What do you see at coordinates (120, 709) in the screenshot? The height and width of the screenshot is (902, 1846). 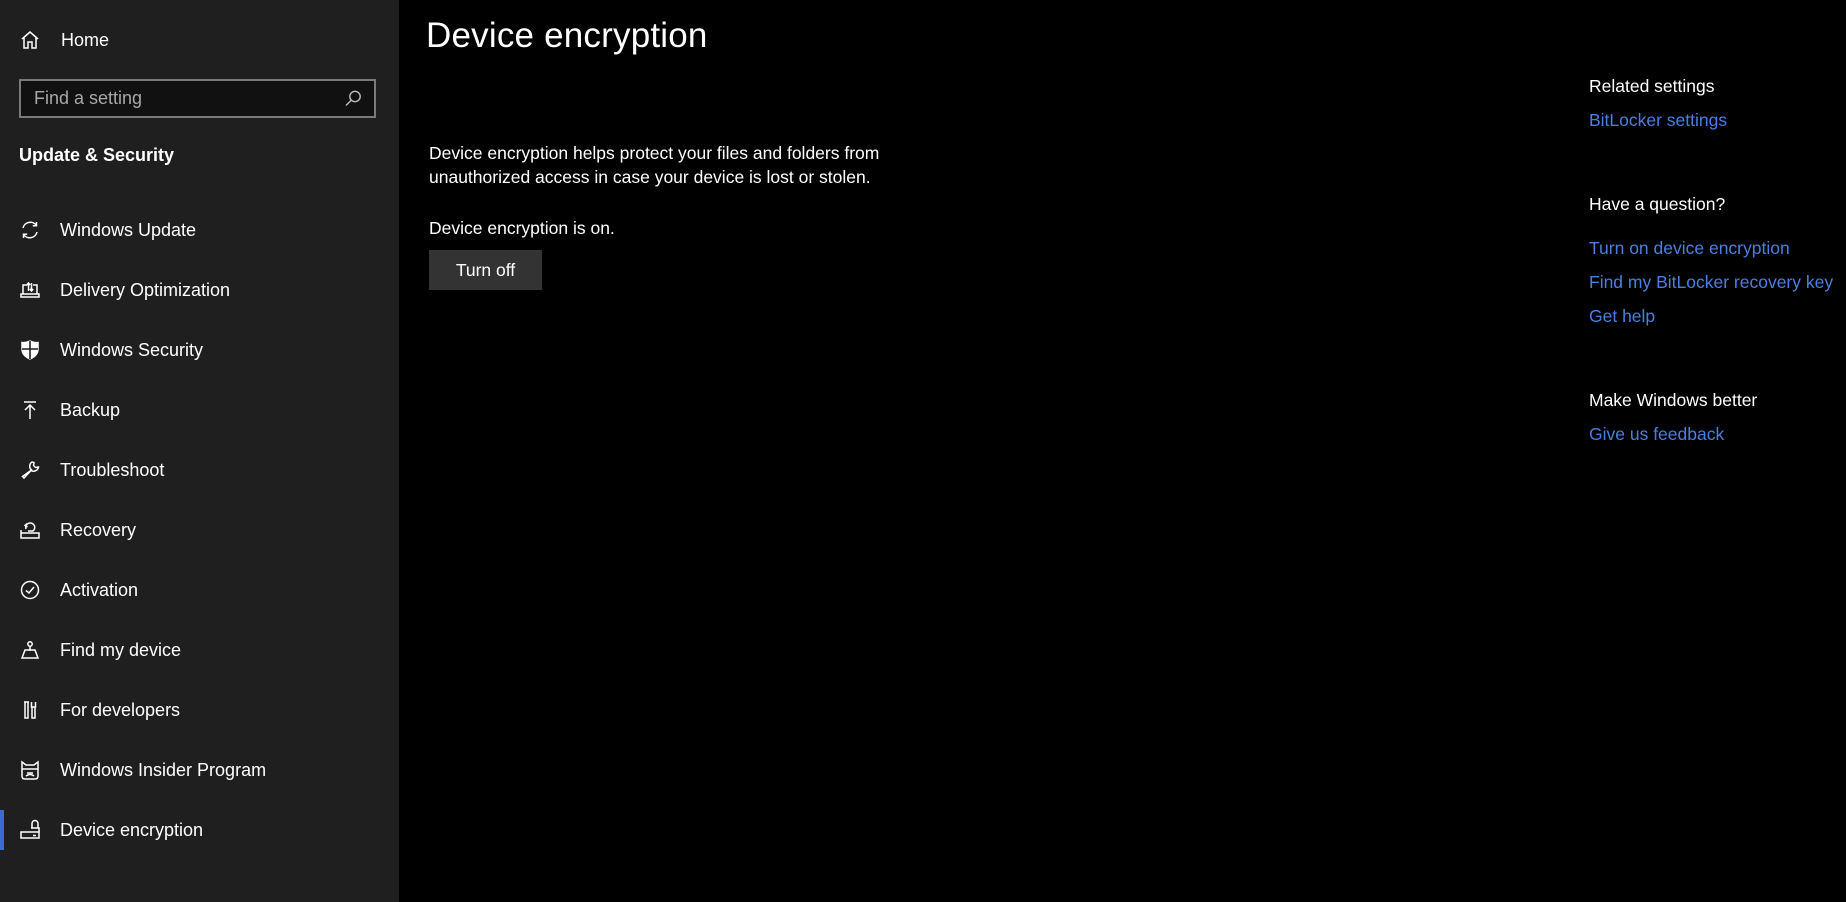 I see `sidebar-item-label: For developers` at bounding box center [120, 709].